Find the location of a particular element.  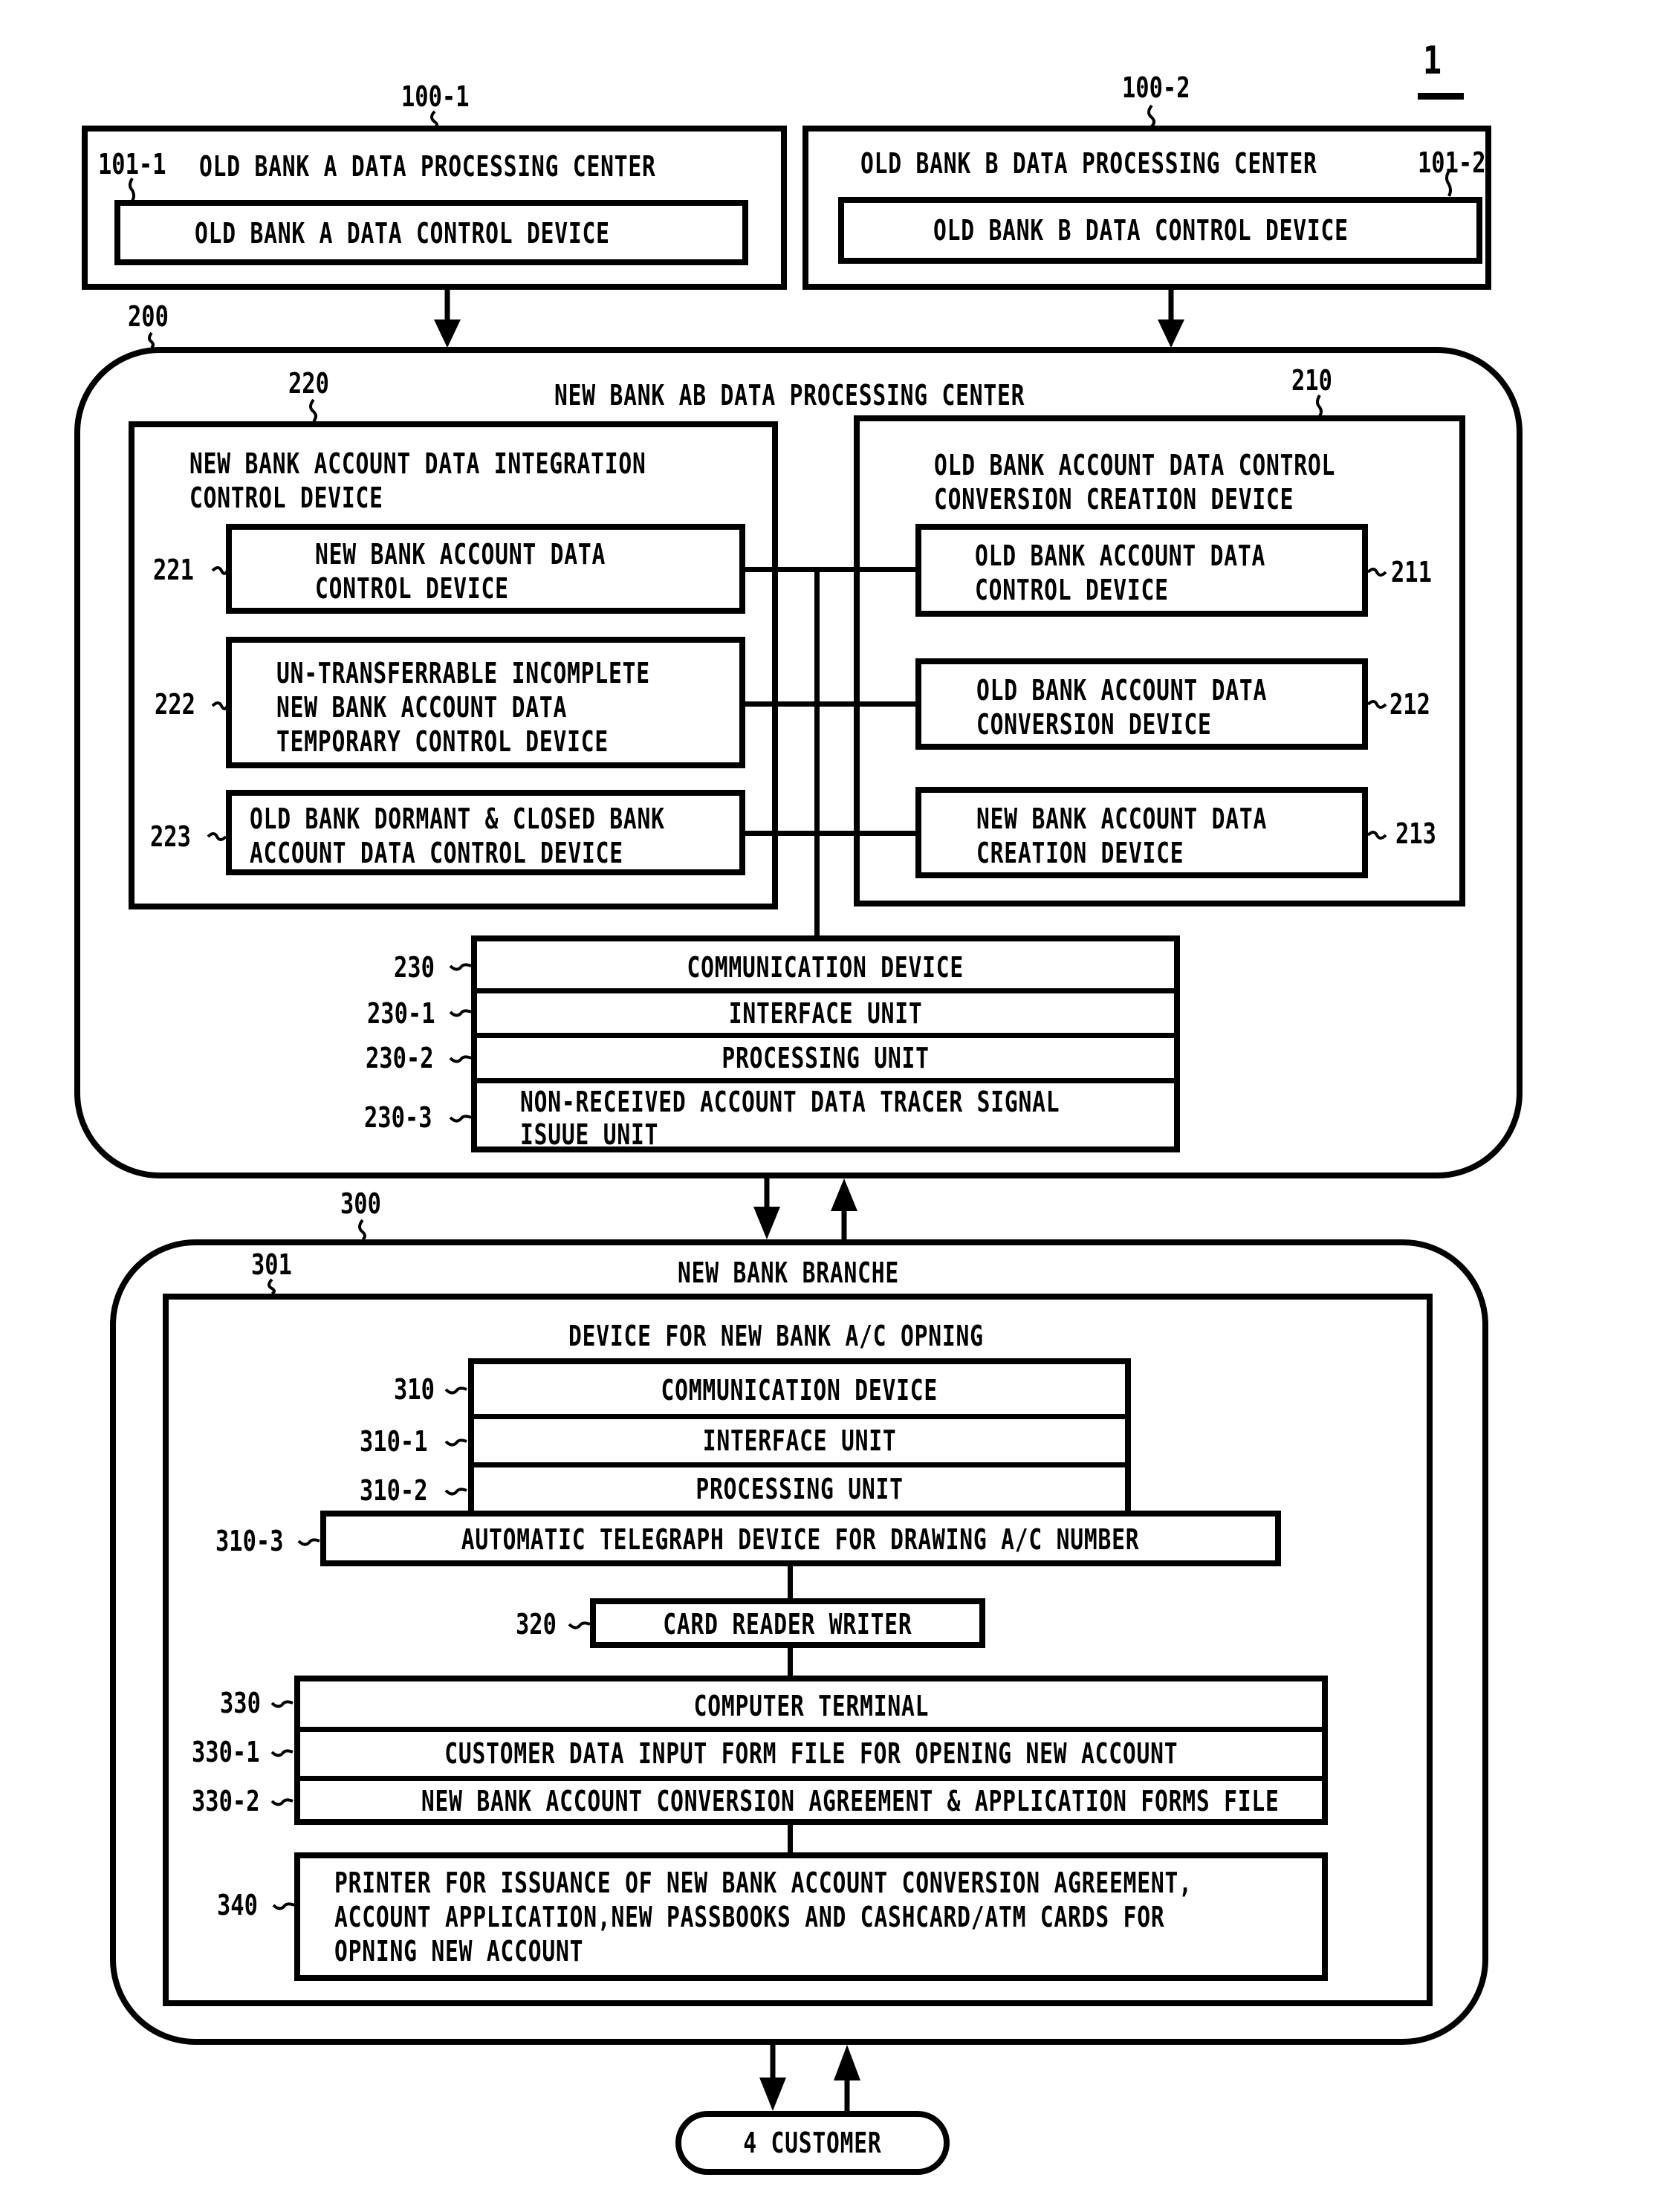

device-223-line1: OLD BANK DORMANT & CLOSED BANK is located at coordinates (457, 818).